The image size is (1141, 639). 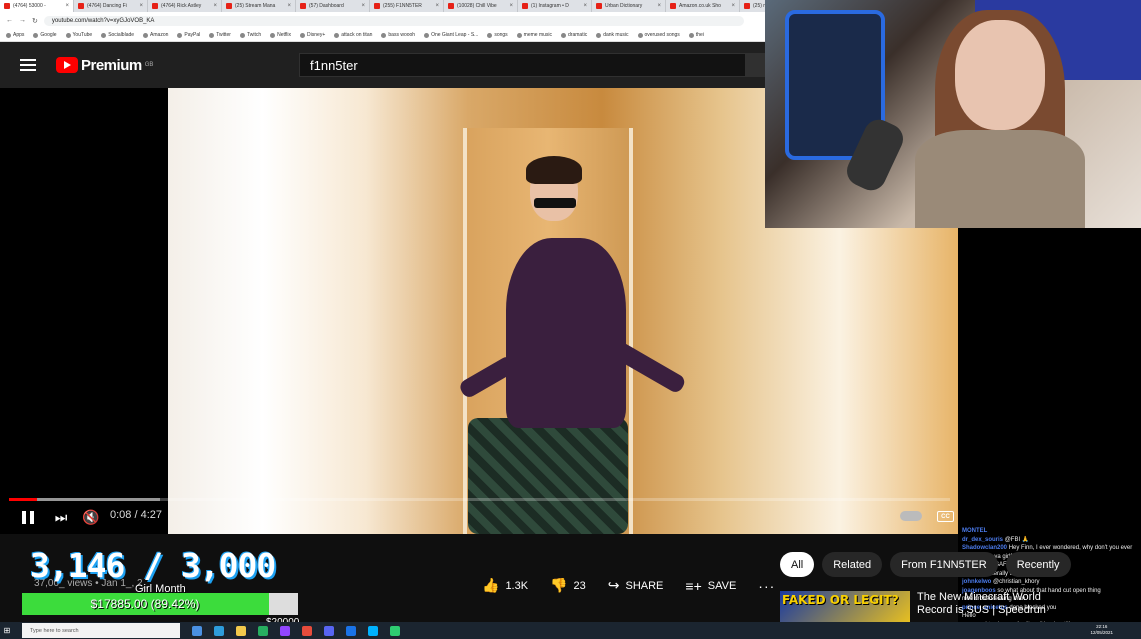 I want to click on twitch-icon, so click(x=285, y=630).